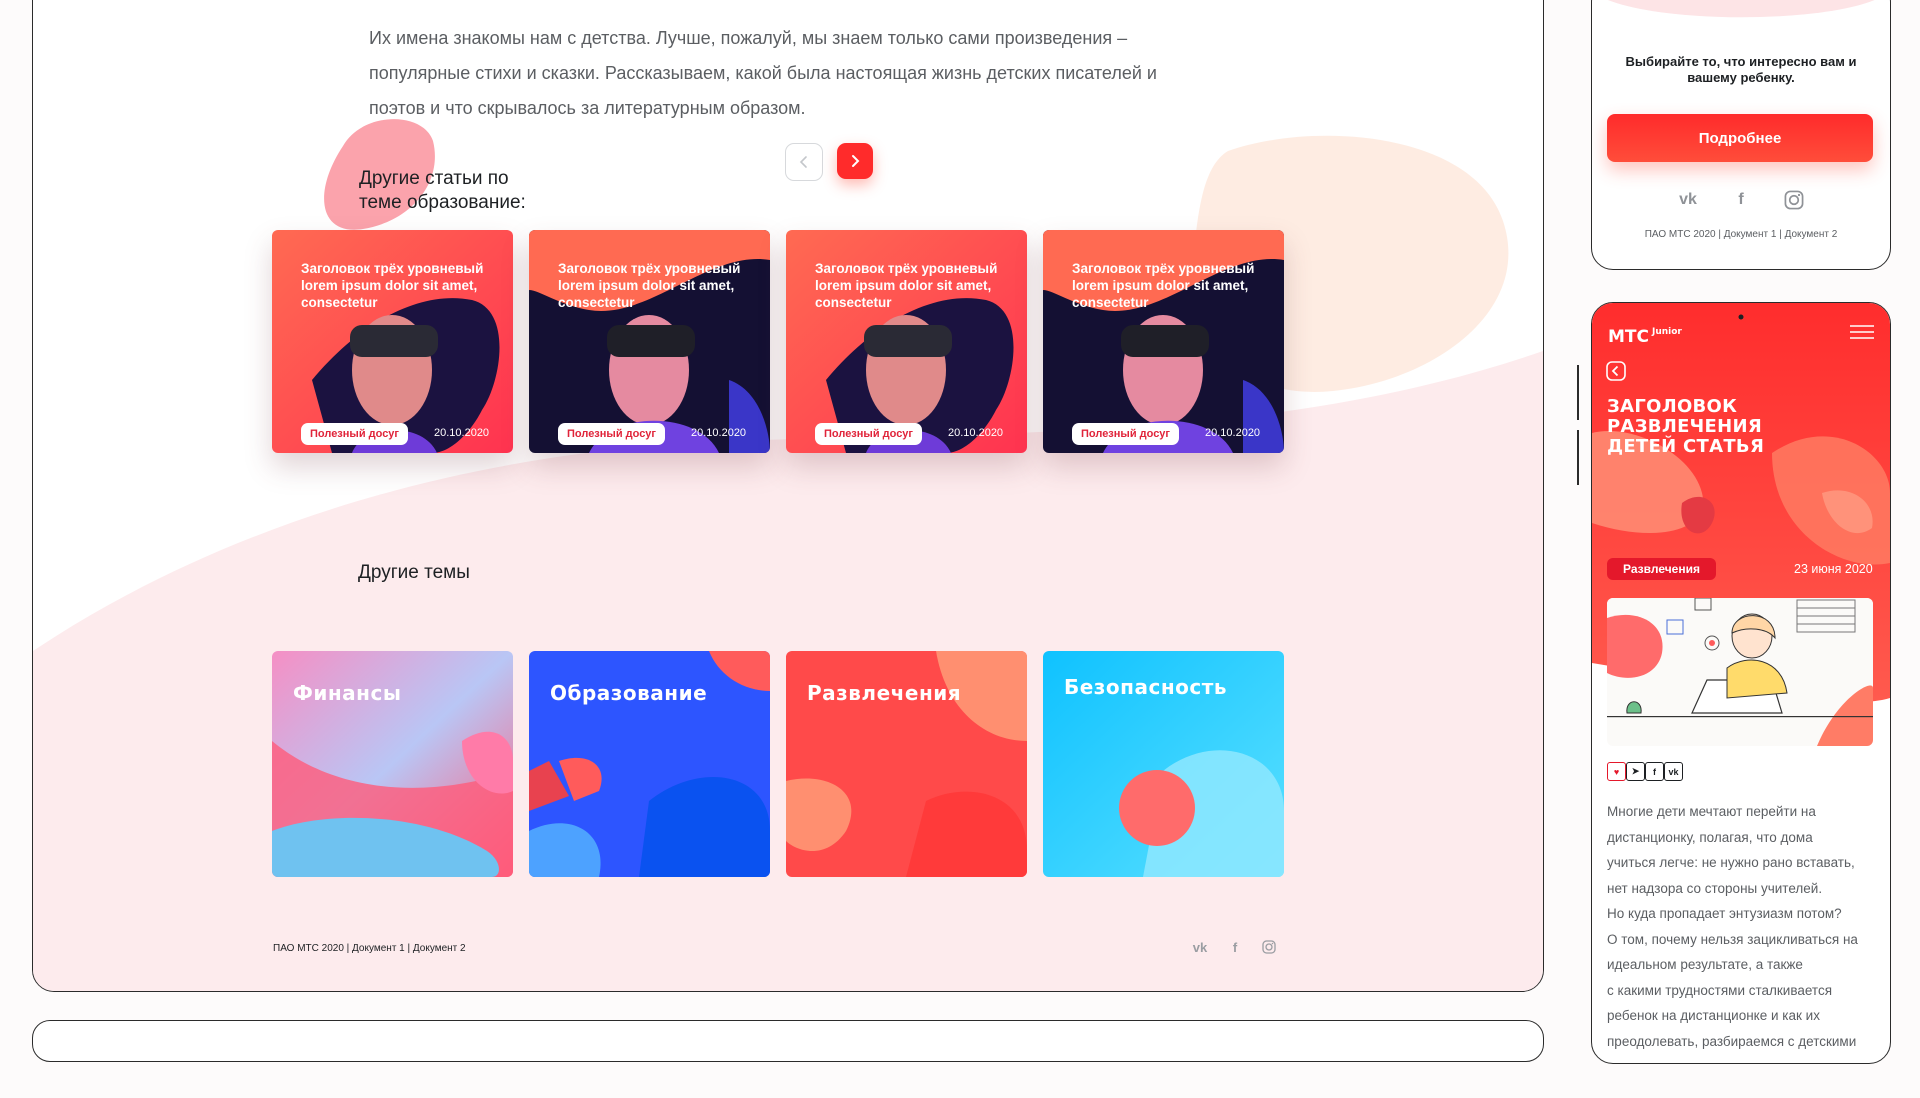 This screenshot has height=1098, width=1920. I want to click on more-button: Подробнее, so click(1740, 138).